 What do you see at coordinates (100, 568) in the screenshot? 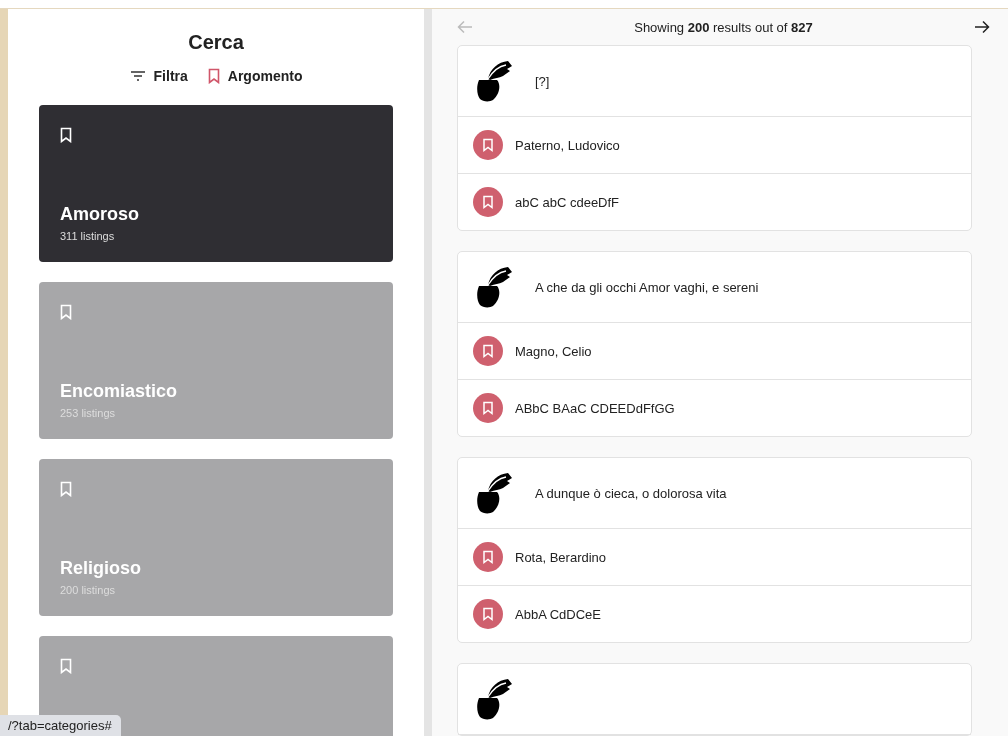
I see `category-title: Religioso` at bounding box center [100, 568].